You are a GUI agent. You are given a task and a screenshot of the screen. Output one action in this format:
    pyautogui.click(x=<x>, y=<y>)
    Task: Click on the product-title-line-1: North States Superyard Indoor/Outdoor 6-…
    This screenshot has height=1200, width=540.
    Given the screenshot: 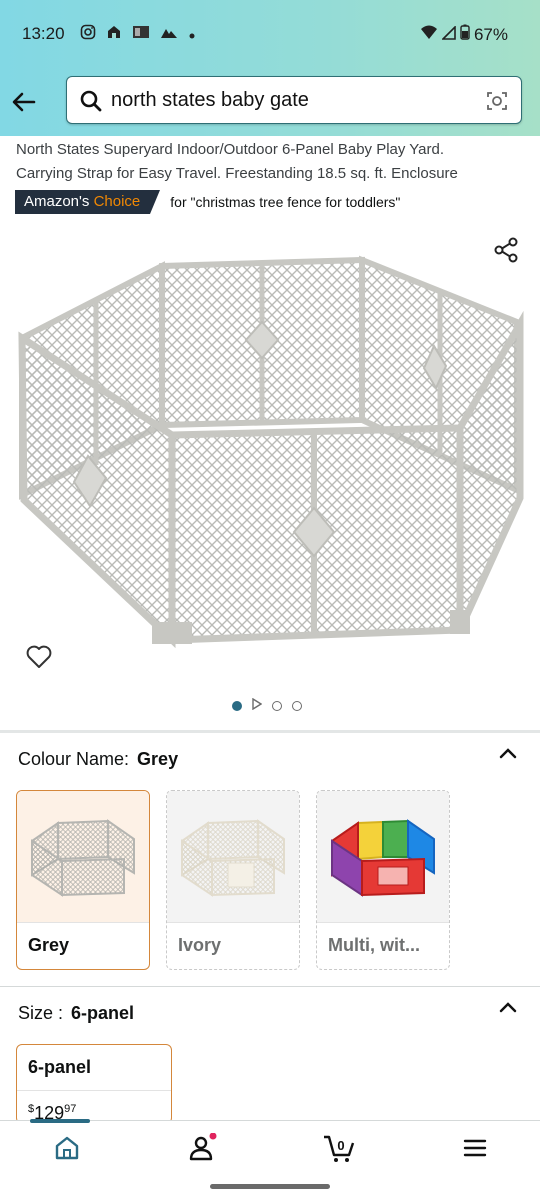 What is the action you would take?
    pyautogui.click(x=230, y=149)
    